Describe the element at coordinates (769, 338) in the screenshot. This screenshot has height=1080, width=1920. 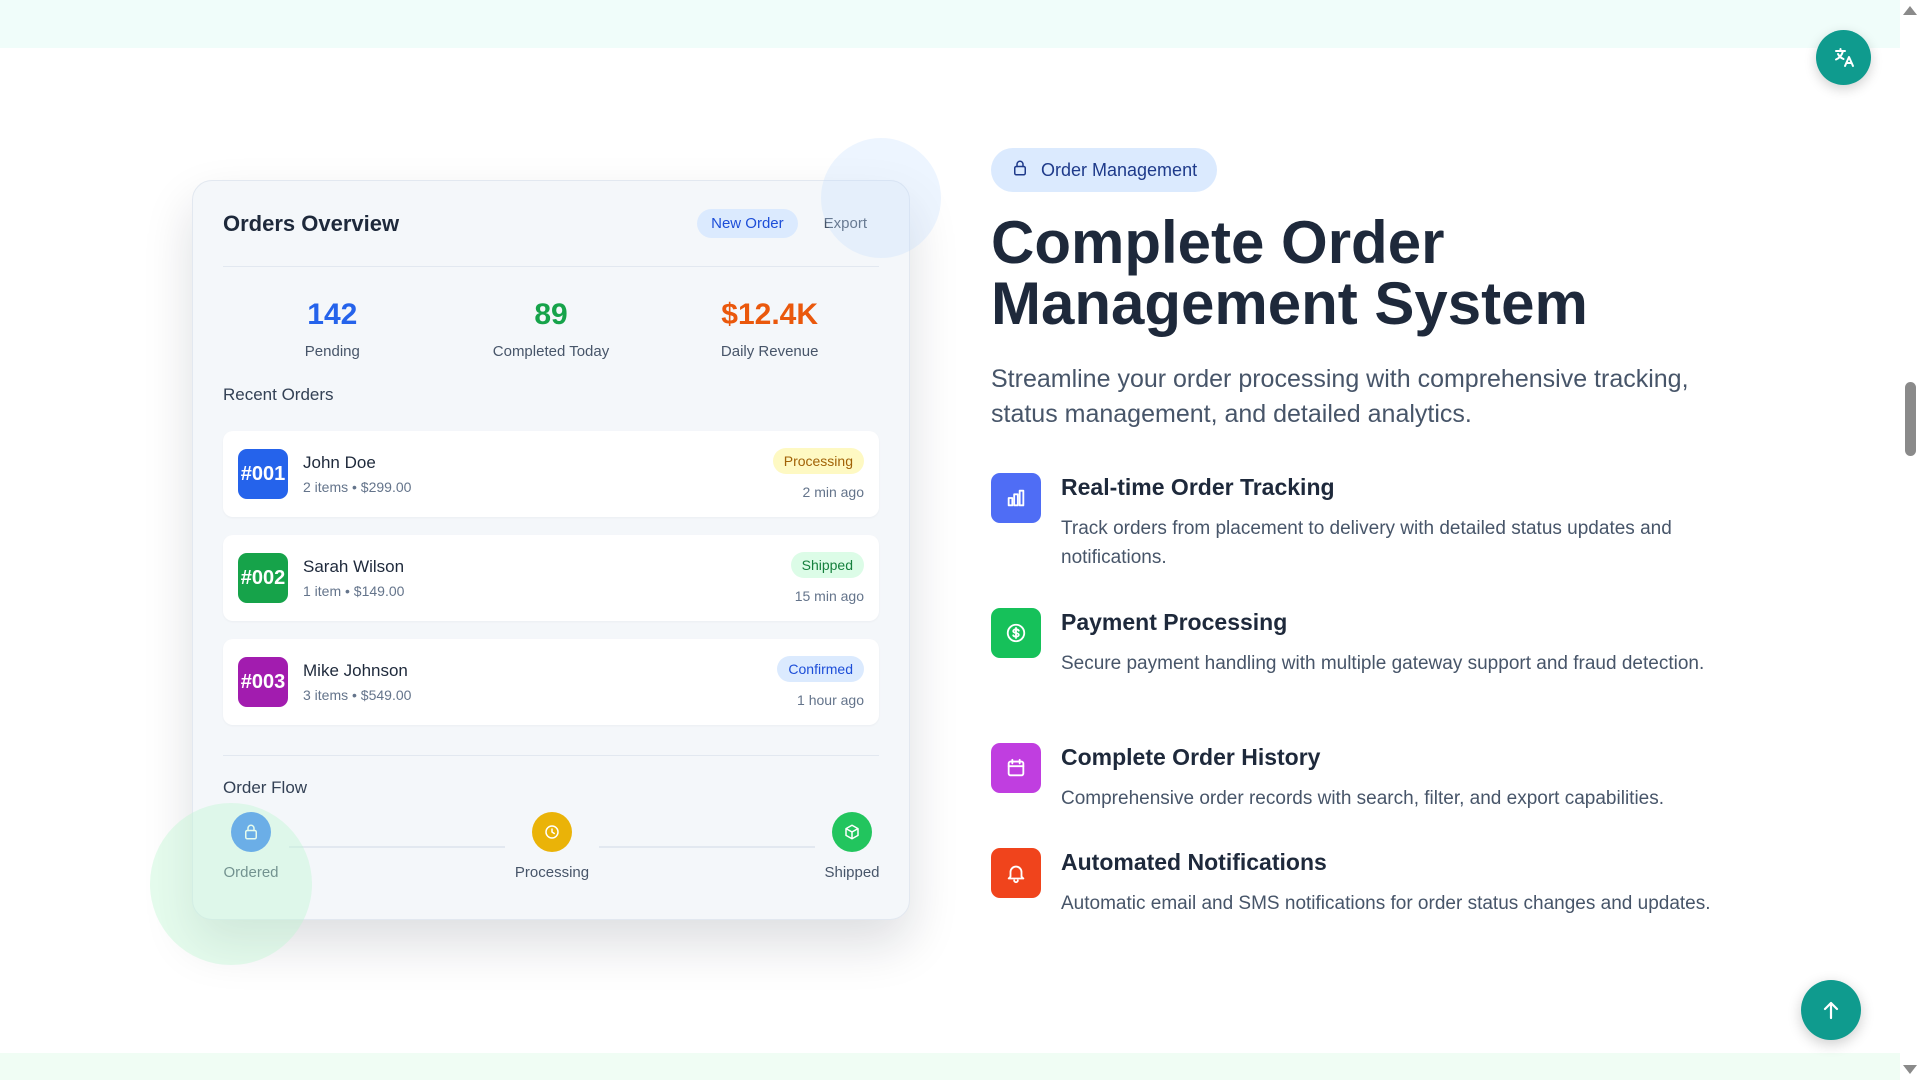
I see `stat-daily-revenue: $12.4K Daily Revenue` at that location.